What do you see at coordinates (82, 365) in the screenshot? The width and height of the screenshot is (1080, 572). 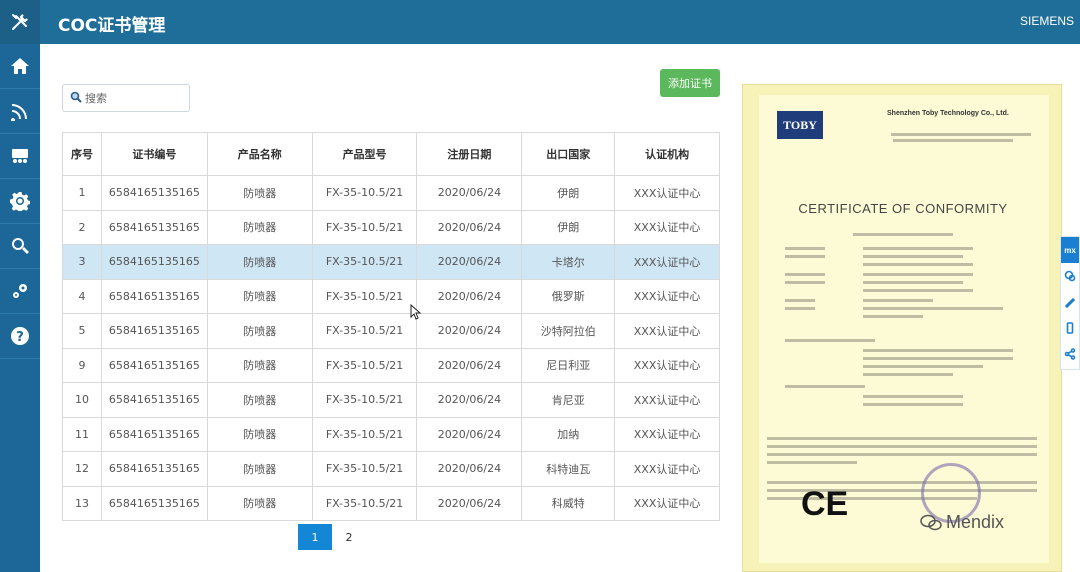 I see `cell-seq: 9` at bounding box center [82, 365].